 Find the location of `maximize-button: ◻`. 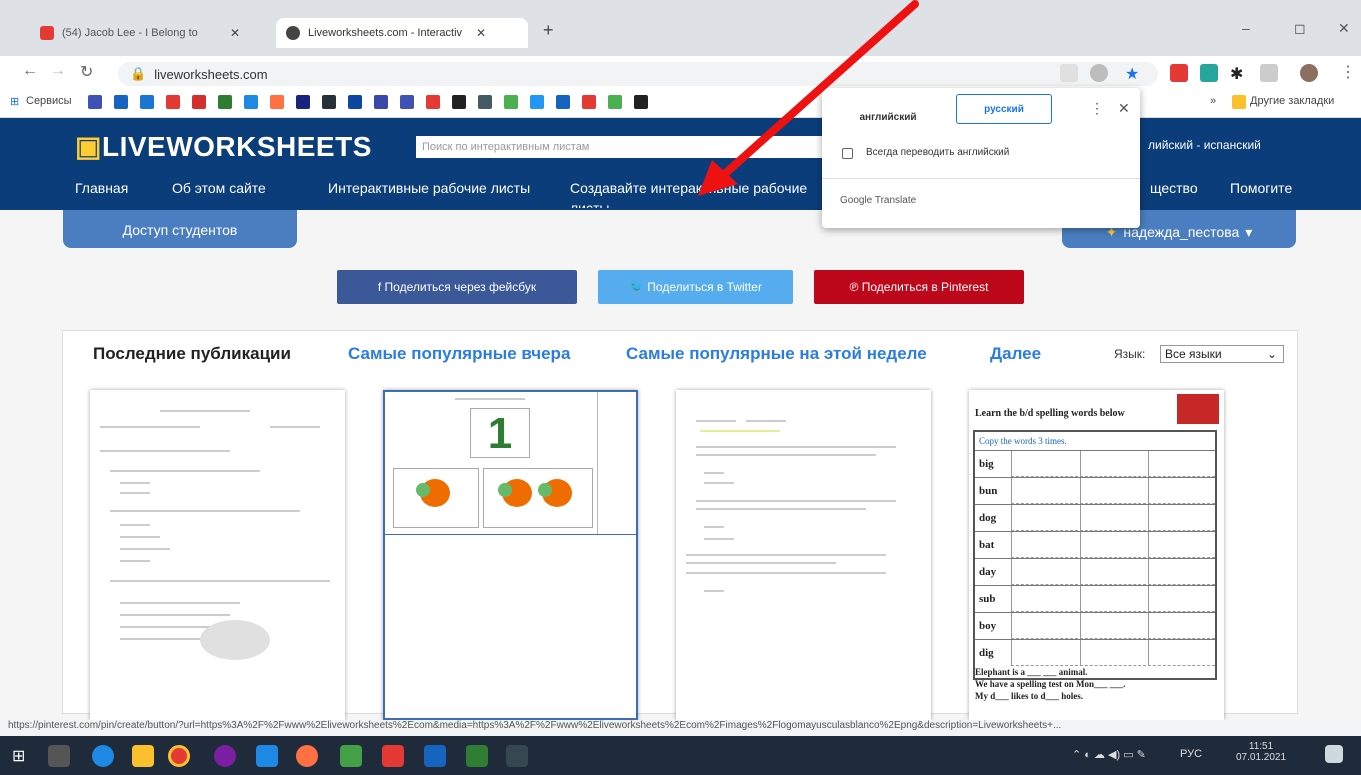

maximize-button: ◻ is located at coordinates (1300, 28).